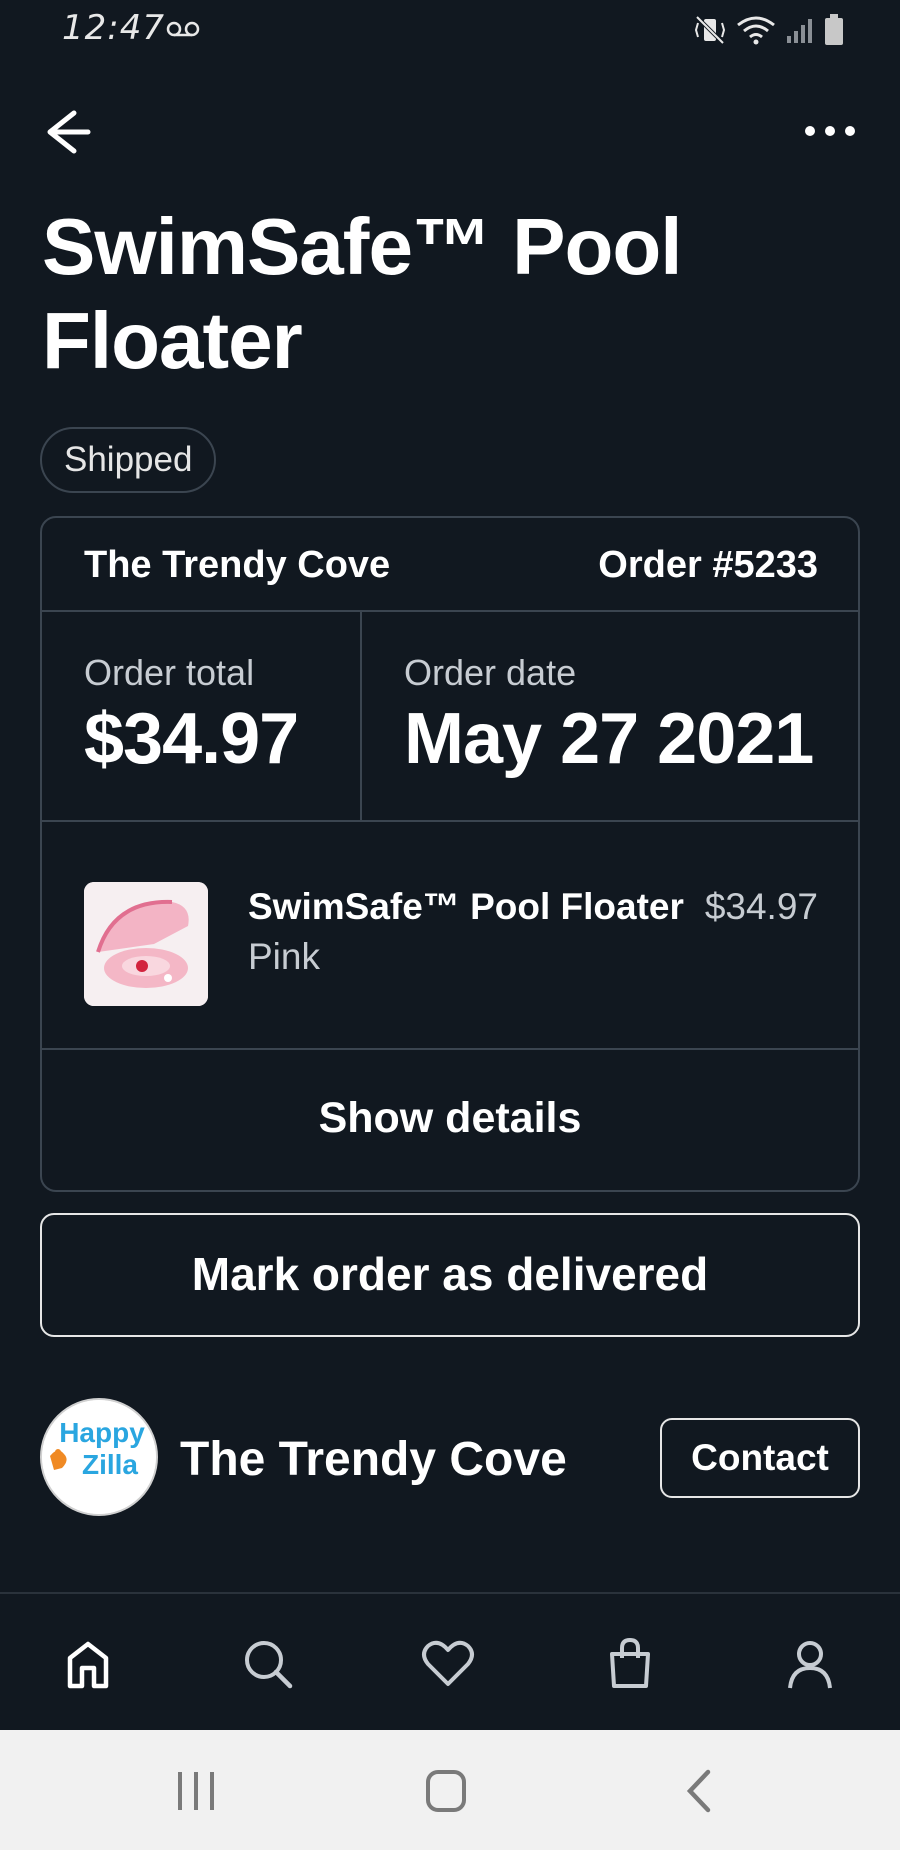 The width and height of the screenshot is (900, 1850). What do you see at coordinates (450, 936) in the screenshot?
I see `order-item: SwimSafe™ Pool Floater $34.97 Pink` at bounding box center [450, 936].